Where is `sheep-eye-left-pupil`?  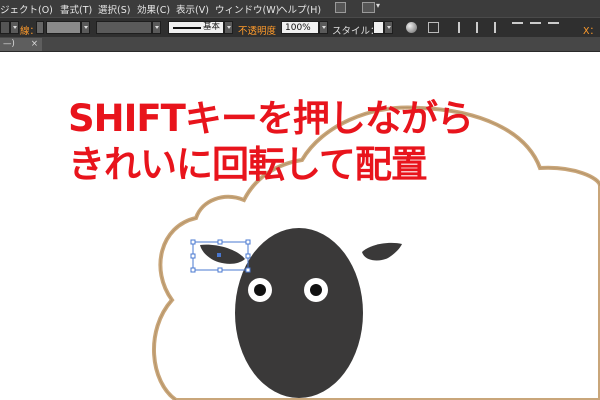 sheep-eye-left-pupil is located at coordinates (260, 290).